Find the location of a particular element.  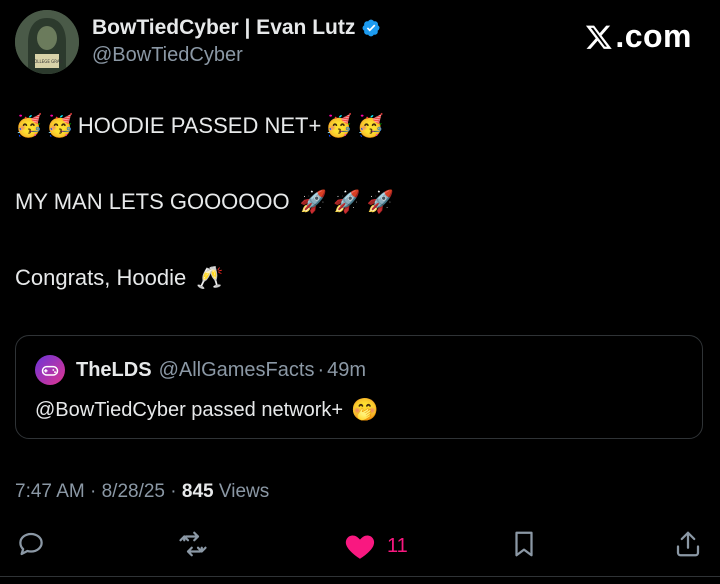

share-button is located at coordinates (688, 544).